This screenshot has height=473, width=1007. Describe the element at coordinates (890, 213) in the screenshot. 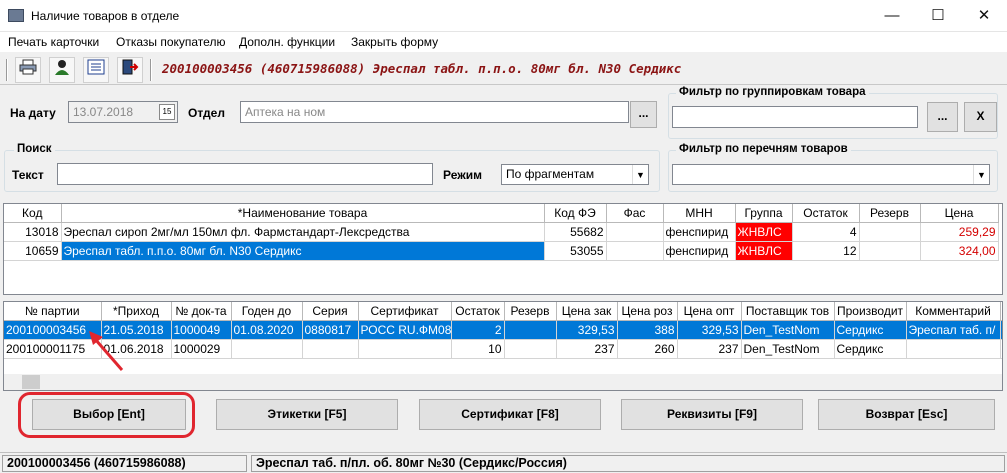

I see `goods-column-header: Резерв` at that location.